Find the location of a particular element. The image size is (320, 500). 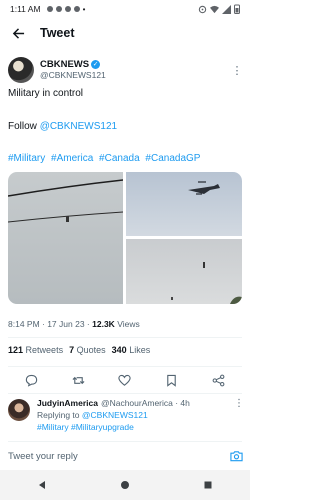

likes-stat: 340 Likes is located at coordinates (131, 350).